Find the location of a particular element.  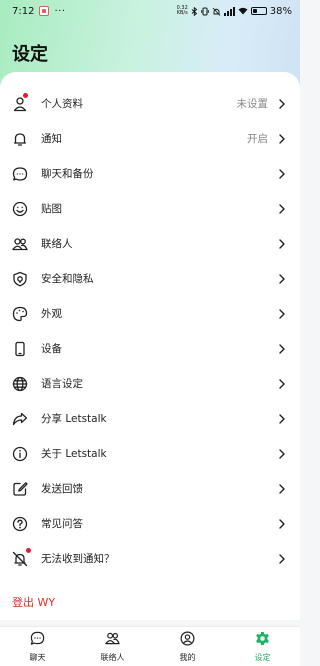

palette-icon is located at coordinates (20, 314).